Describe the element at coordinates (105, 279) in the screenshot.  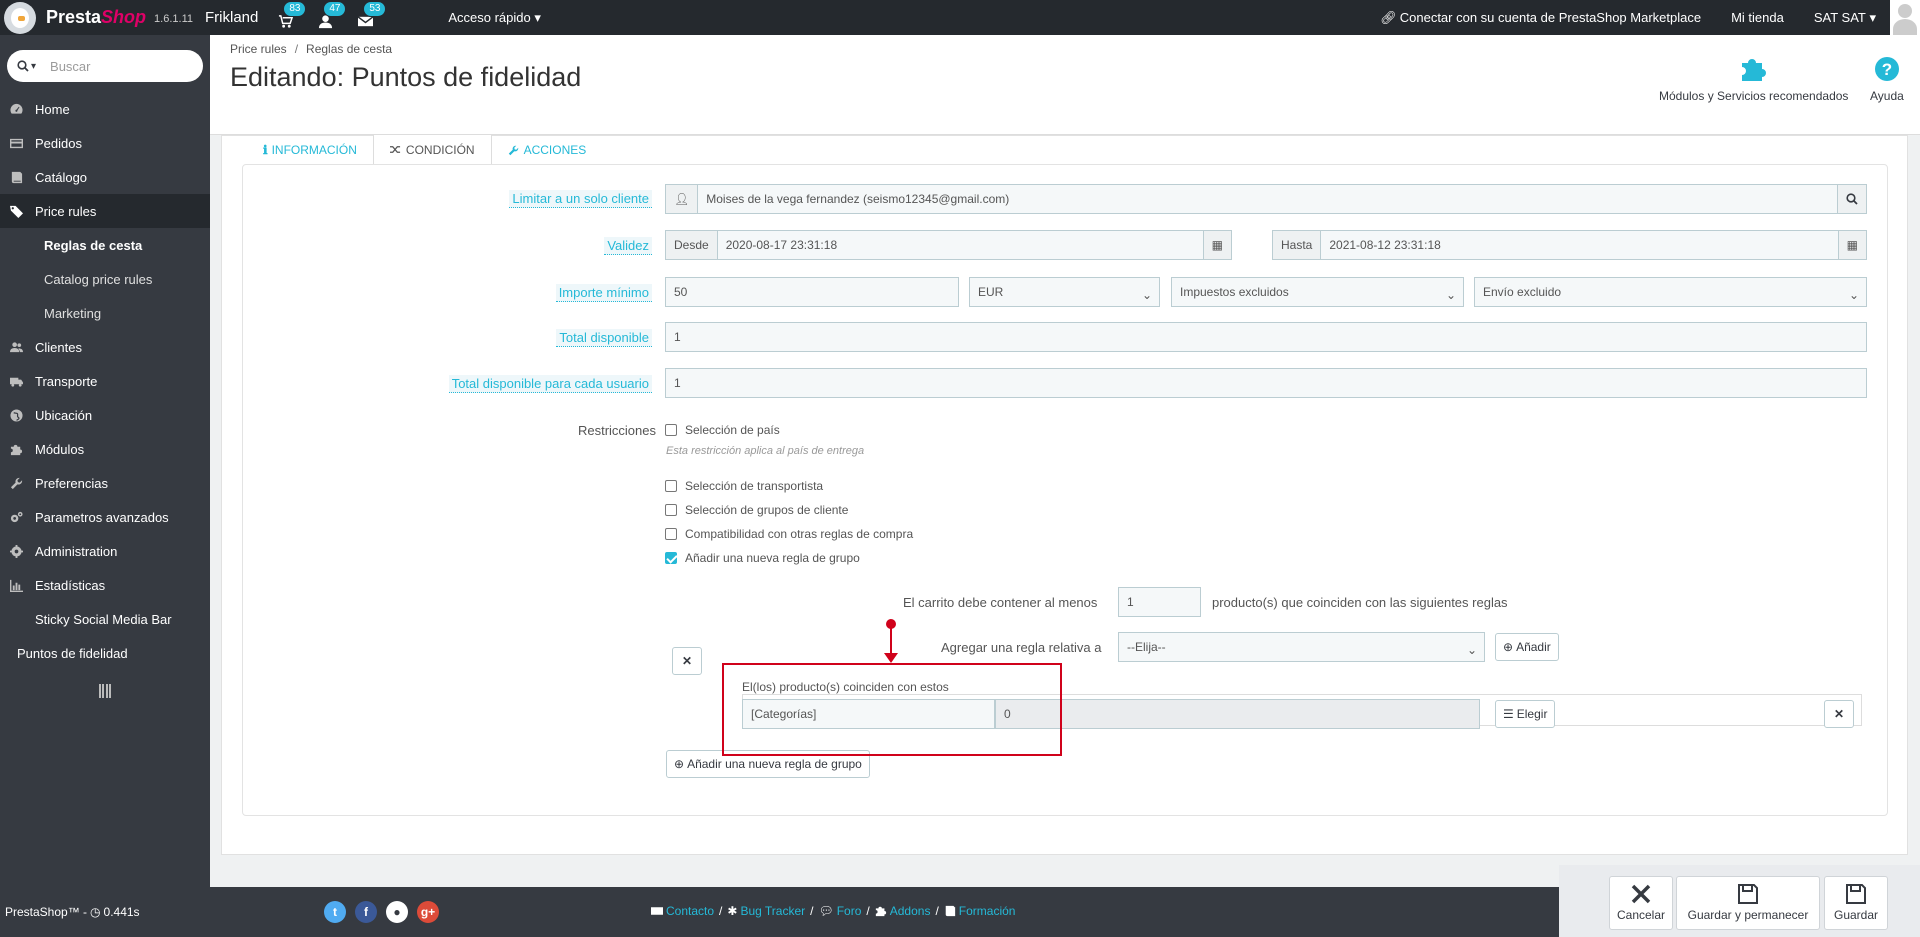
I see `sidebar-subitem-catalog-price-rules: Catalog price rules` at that location.